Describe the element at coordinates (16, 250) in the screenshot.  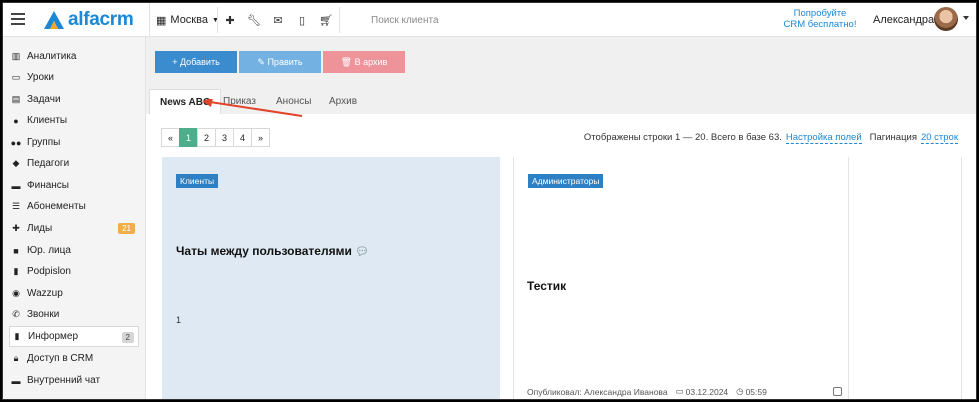
I see `briefcase-icon: ■` at that location.